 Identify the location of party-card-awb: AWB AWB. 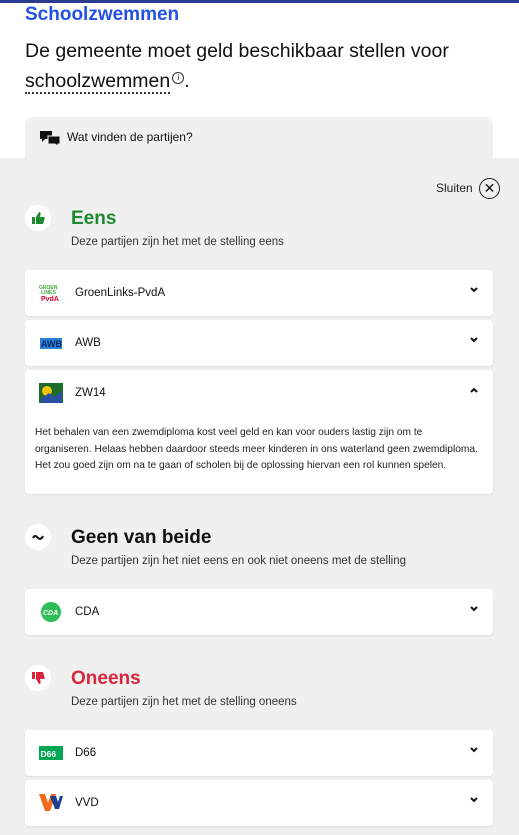
(259, 343).